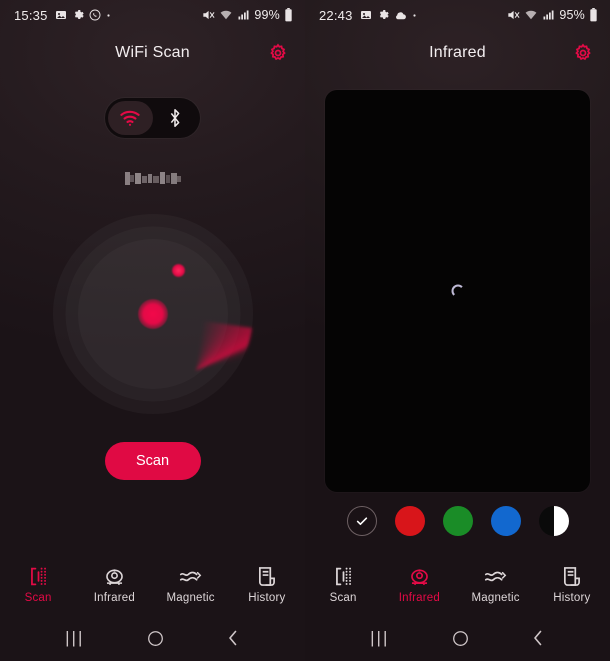 This screenshot has height=661, width=610. I want to click on scan-button-container: Scan, so click(152, 461).